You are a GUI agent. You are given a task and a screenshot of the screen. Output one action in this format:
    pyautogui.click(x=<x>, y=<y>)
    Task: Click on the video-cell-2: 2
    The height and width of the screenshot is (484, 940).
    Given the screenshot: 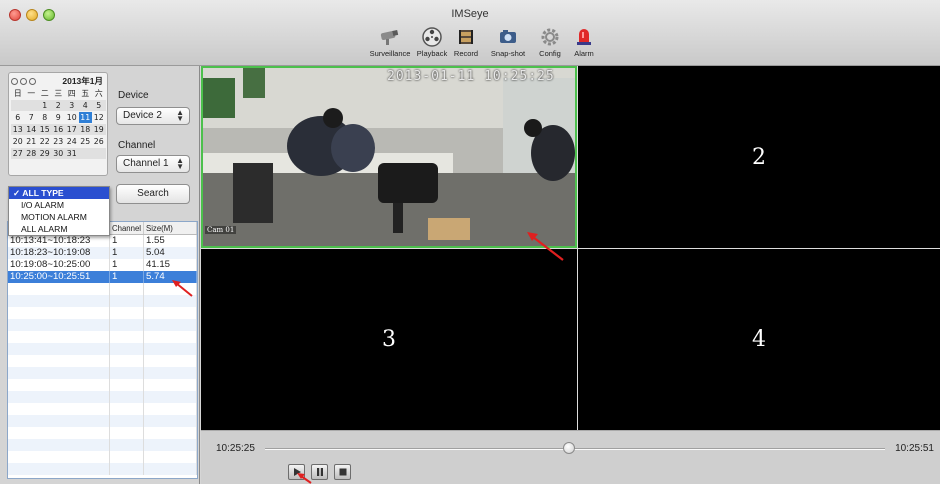 What is the action you would take?
    pyautogui.click(x=759, y=157)
    